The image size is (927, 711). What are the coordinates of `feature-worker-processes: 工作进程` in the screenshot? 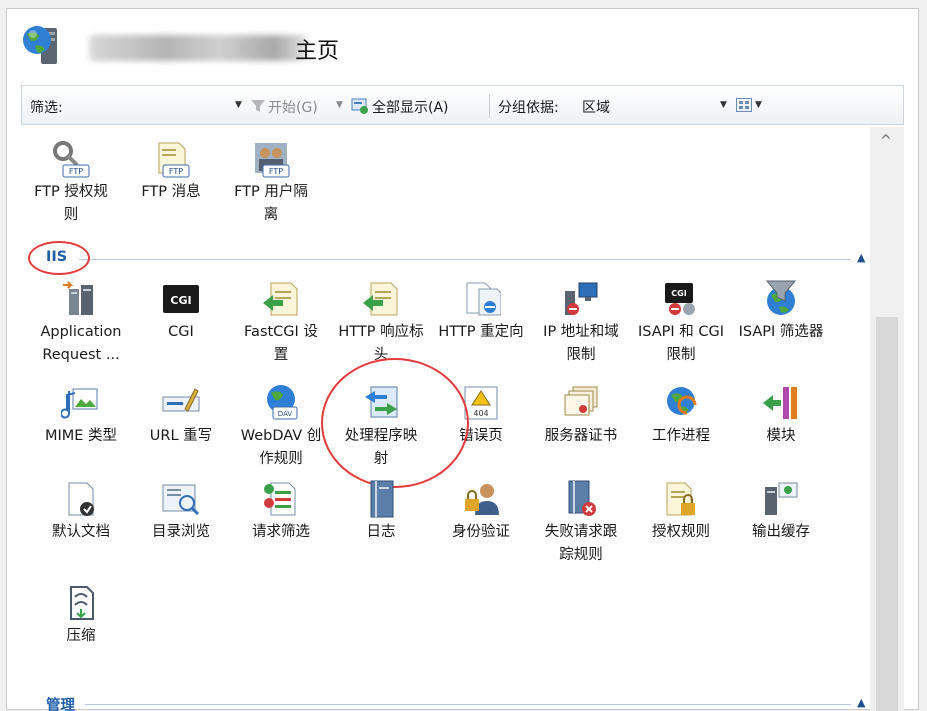 It's located at (681, 415).